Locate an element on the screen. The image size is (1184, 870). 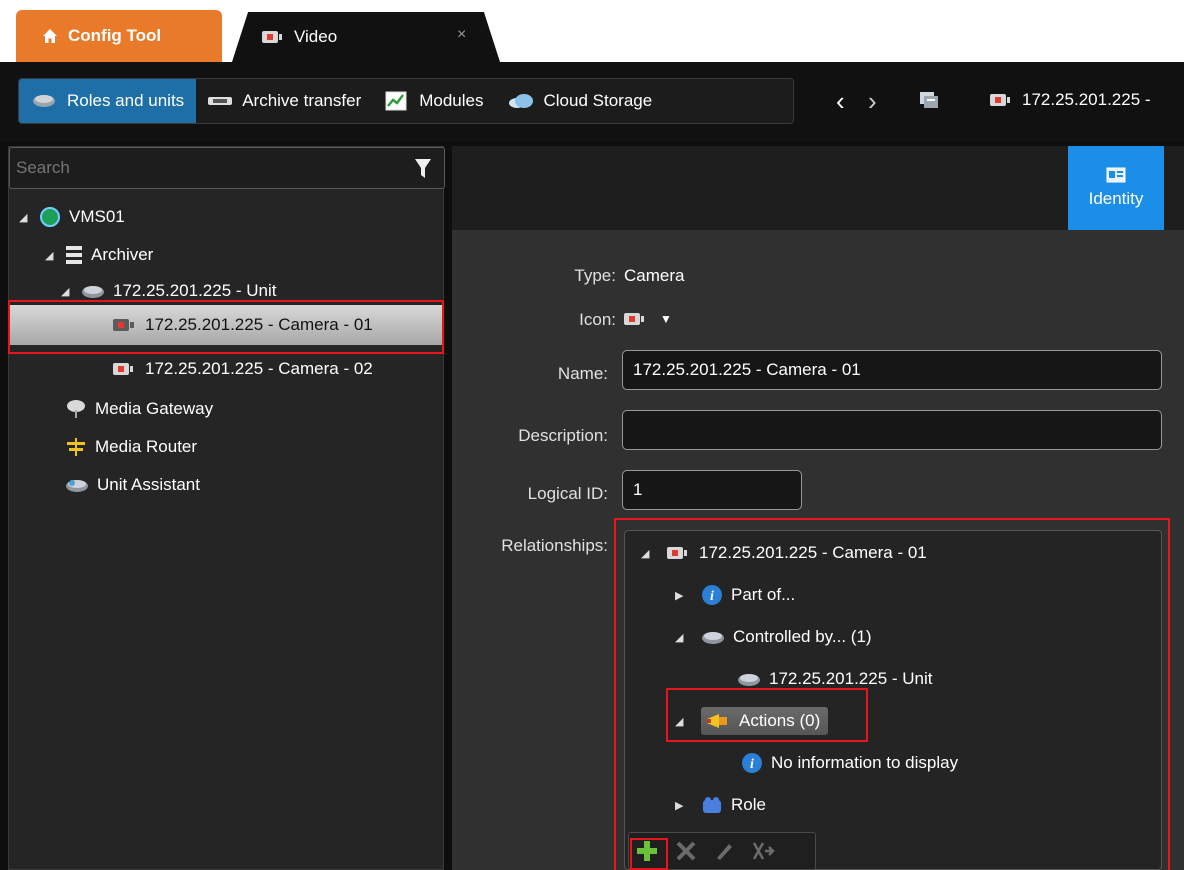
segment-cloud-storage: Cloud Storage is located at coordinates (580, 101).